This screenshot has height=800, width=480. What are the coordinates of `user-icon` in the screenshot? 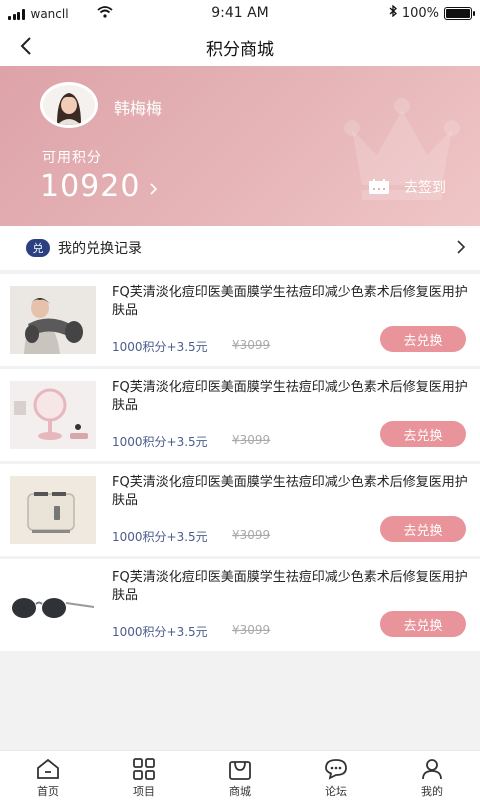 It's located at (432, 769).